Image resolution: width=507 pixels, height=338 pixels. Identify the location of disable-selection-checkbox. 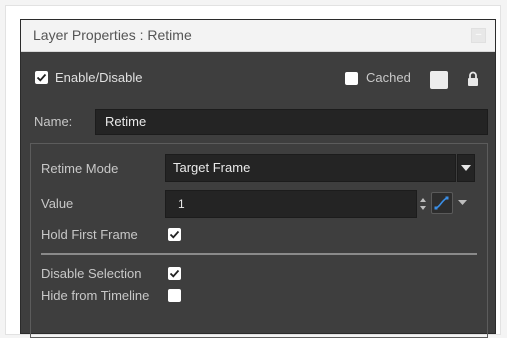
(174, 273).